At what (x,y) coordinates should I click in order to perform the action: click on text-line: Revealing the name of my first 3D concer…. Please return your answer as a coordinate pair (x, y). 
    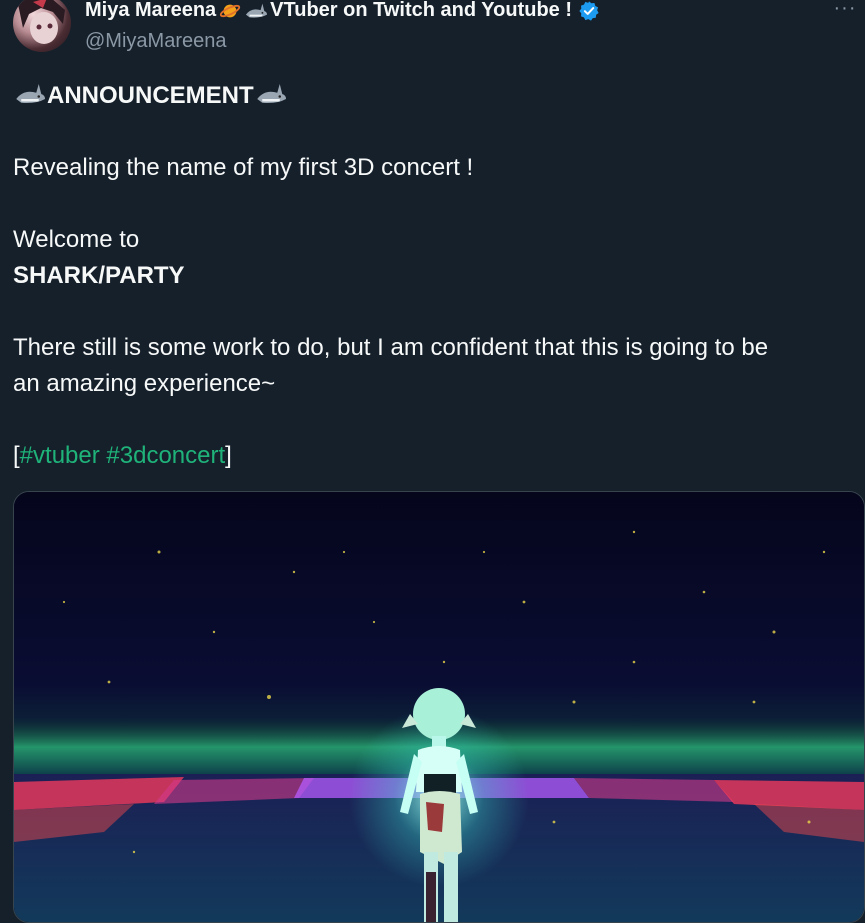
    Looking at the image, I should click on (243, 167).